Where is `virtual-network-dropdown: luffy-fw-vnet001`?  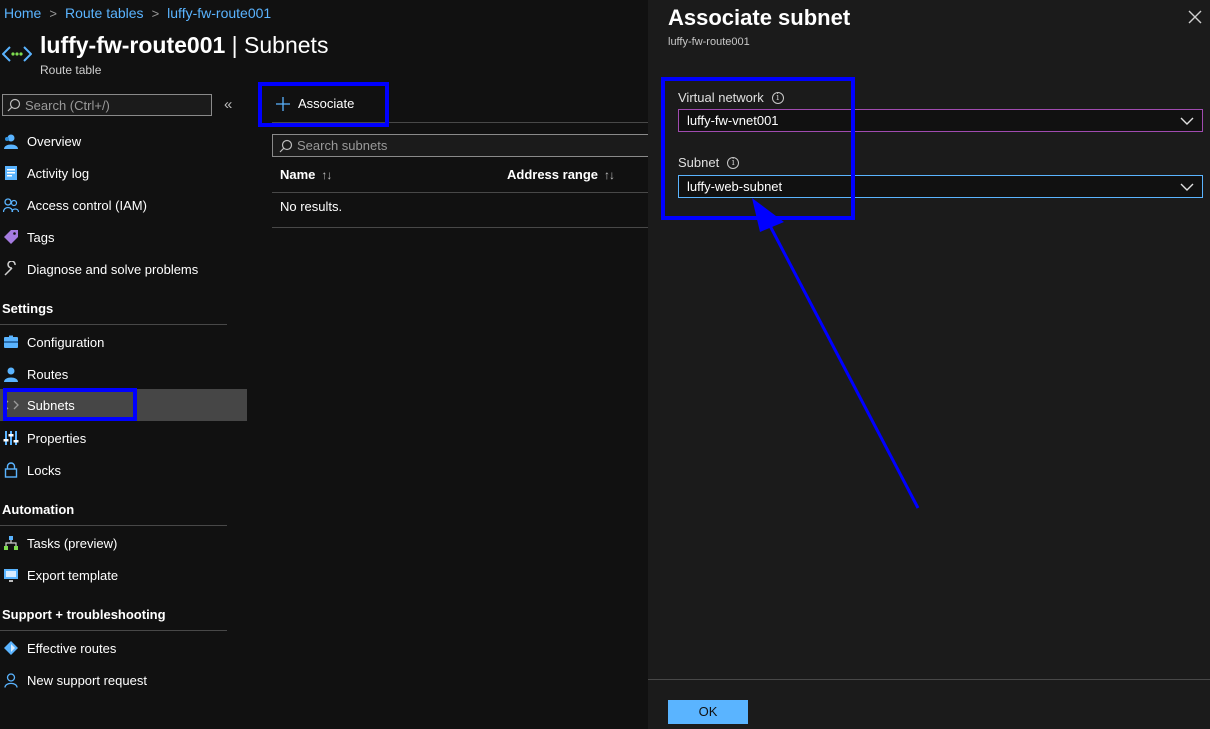
virtual-network-dropdown: luffy-fw-vnet001 is located at coordinates (940, 120).